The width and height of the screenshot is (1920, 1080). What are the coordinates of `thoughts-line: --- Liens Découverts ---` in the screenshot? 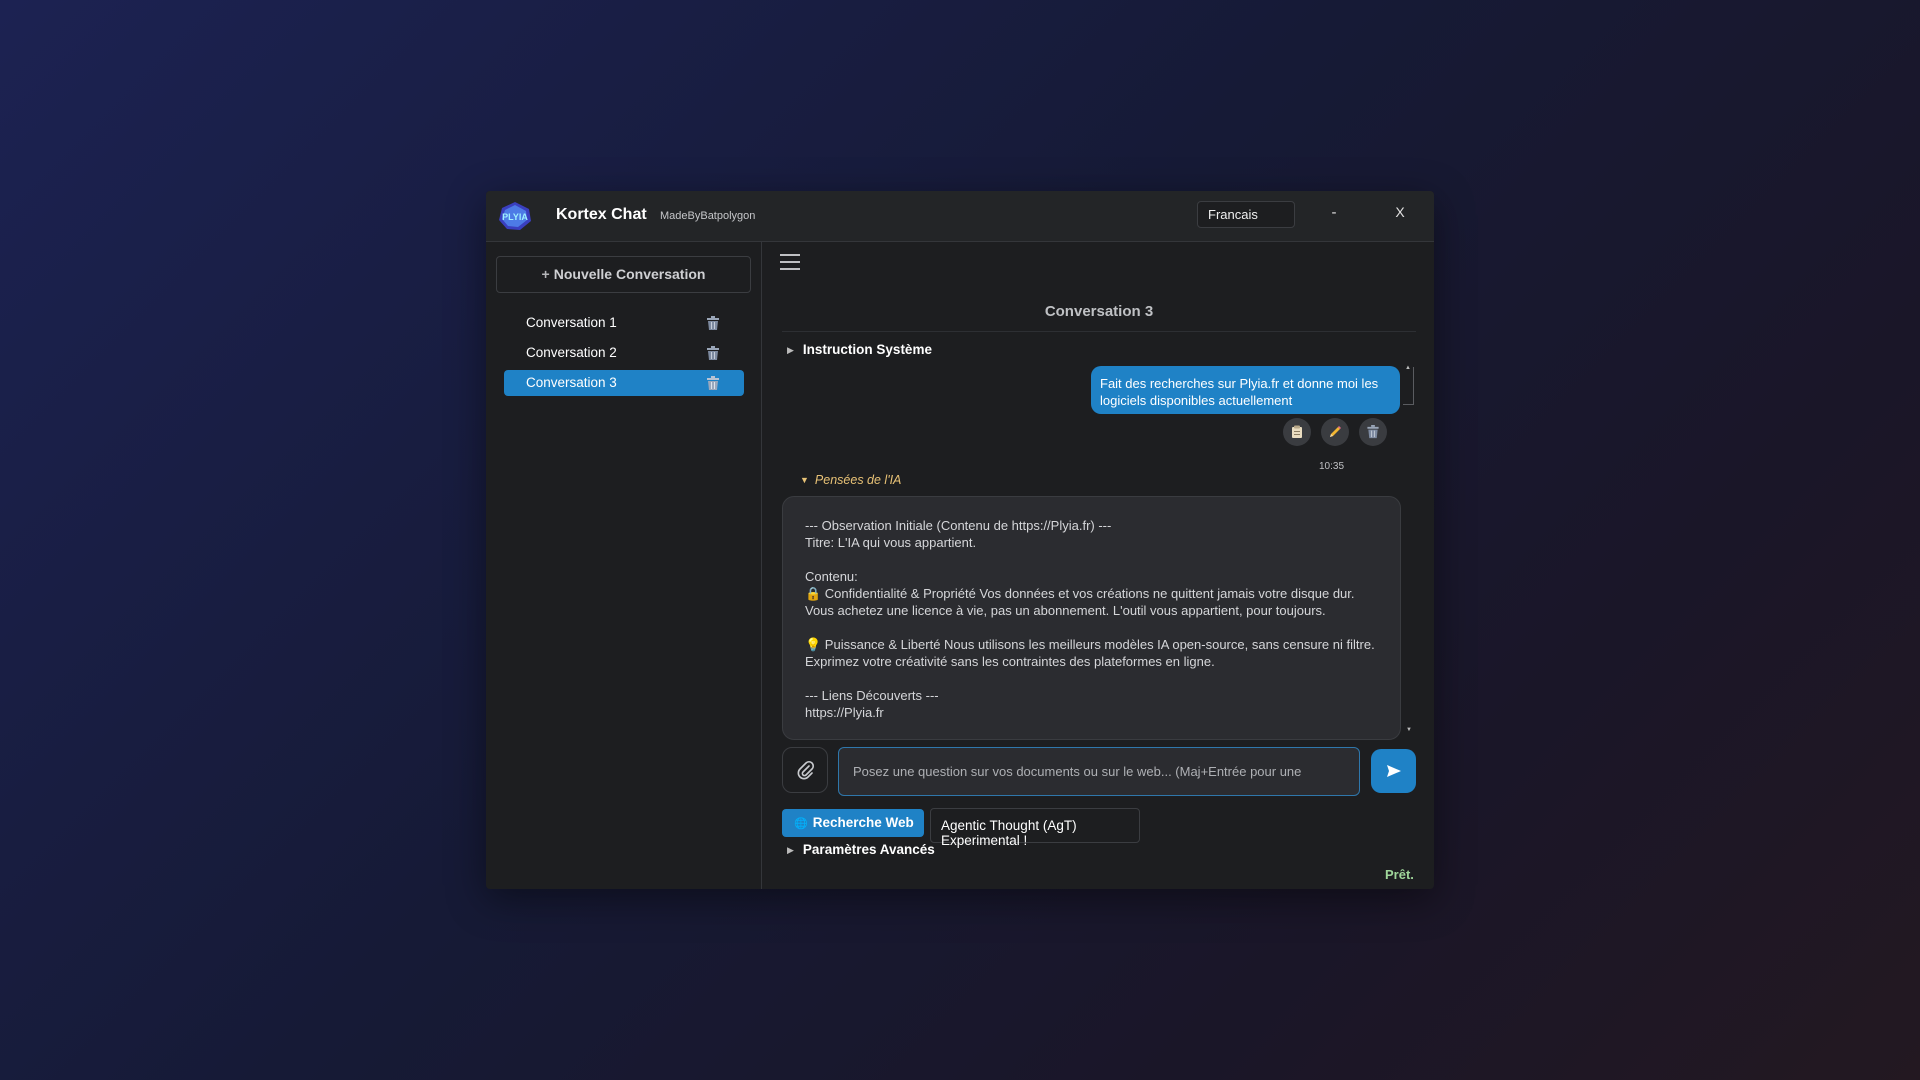 It's located at (872, 695).